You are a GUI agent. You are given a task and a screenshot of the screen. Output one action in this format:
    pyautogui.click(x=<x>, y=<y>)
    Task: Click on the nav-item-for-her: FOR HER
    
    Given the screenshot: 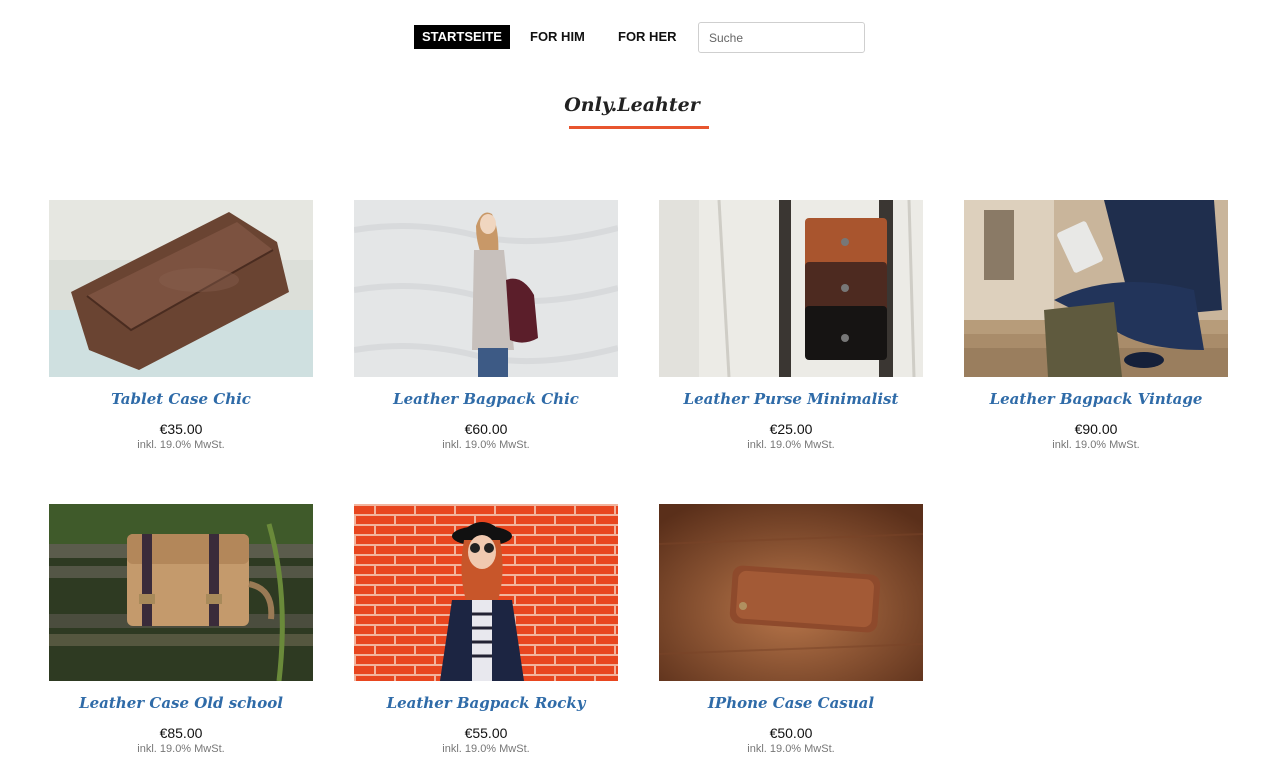 What is the action you would take?
    pyautogui.click(x=647, y=37)
    